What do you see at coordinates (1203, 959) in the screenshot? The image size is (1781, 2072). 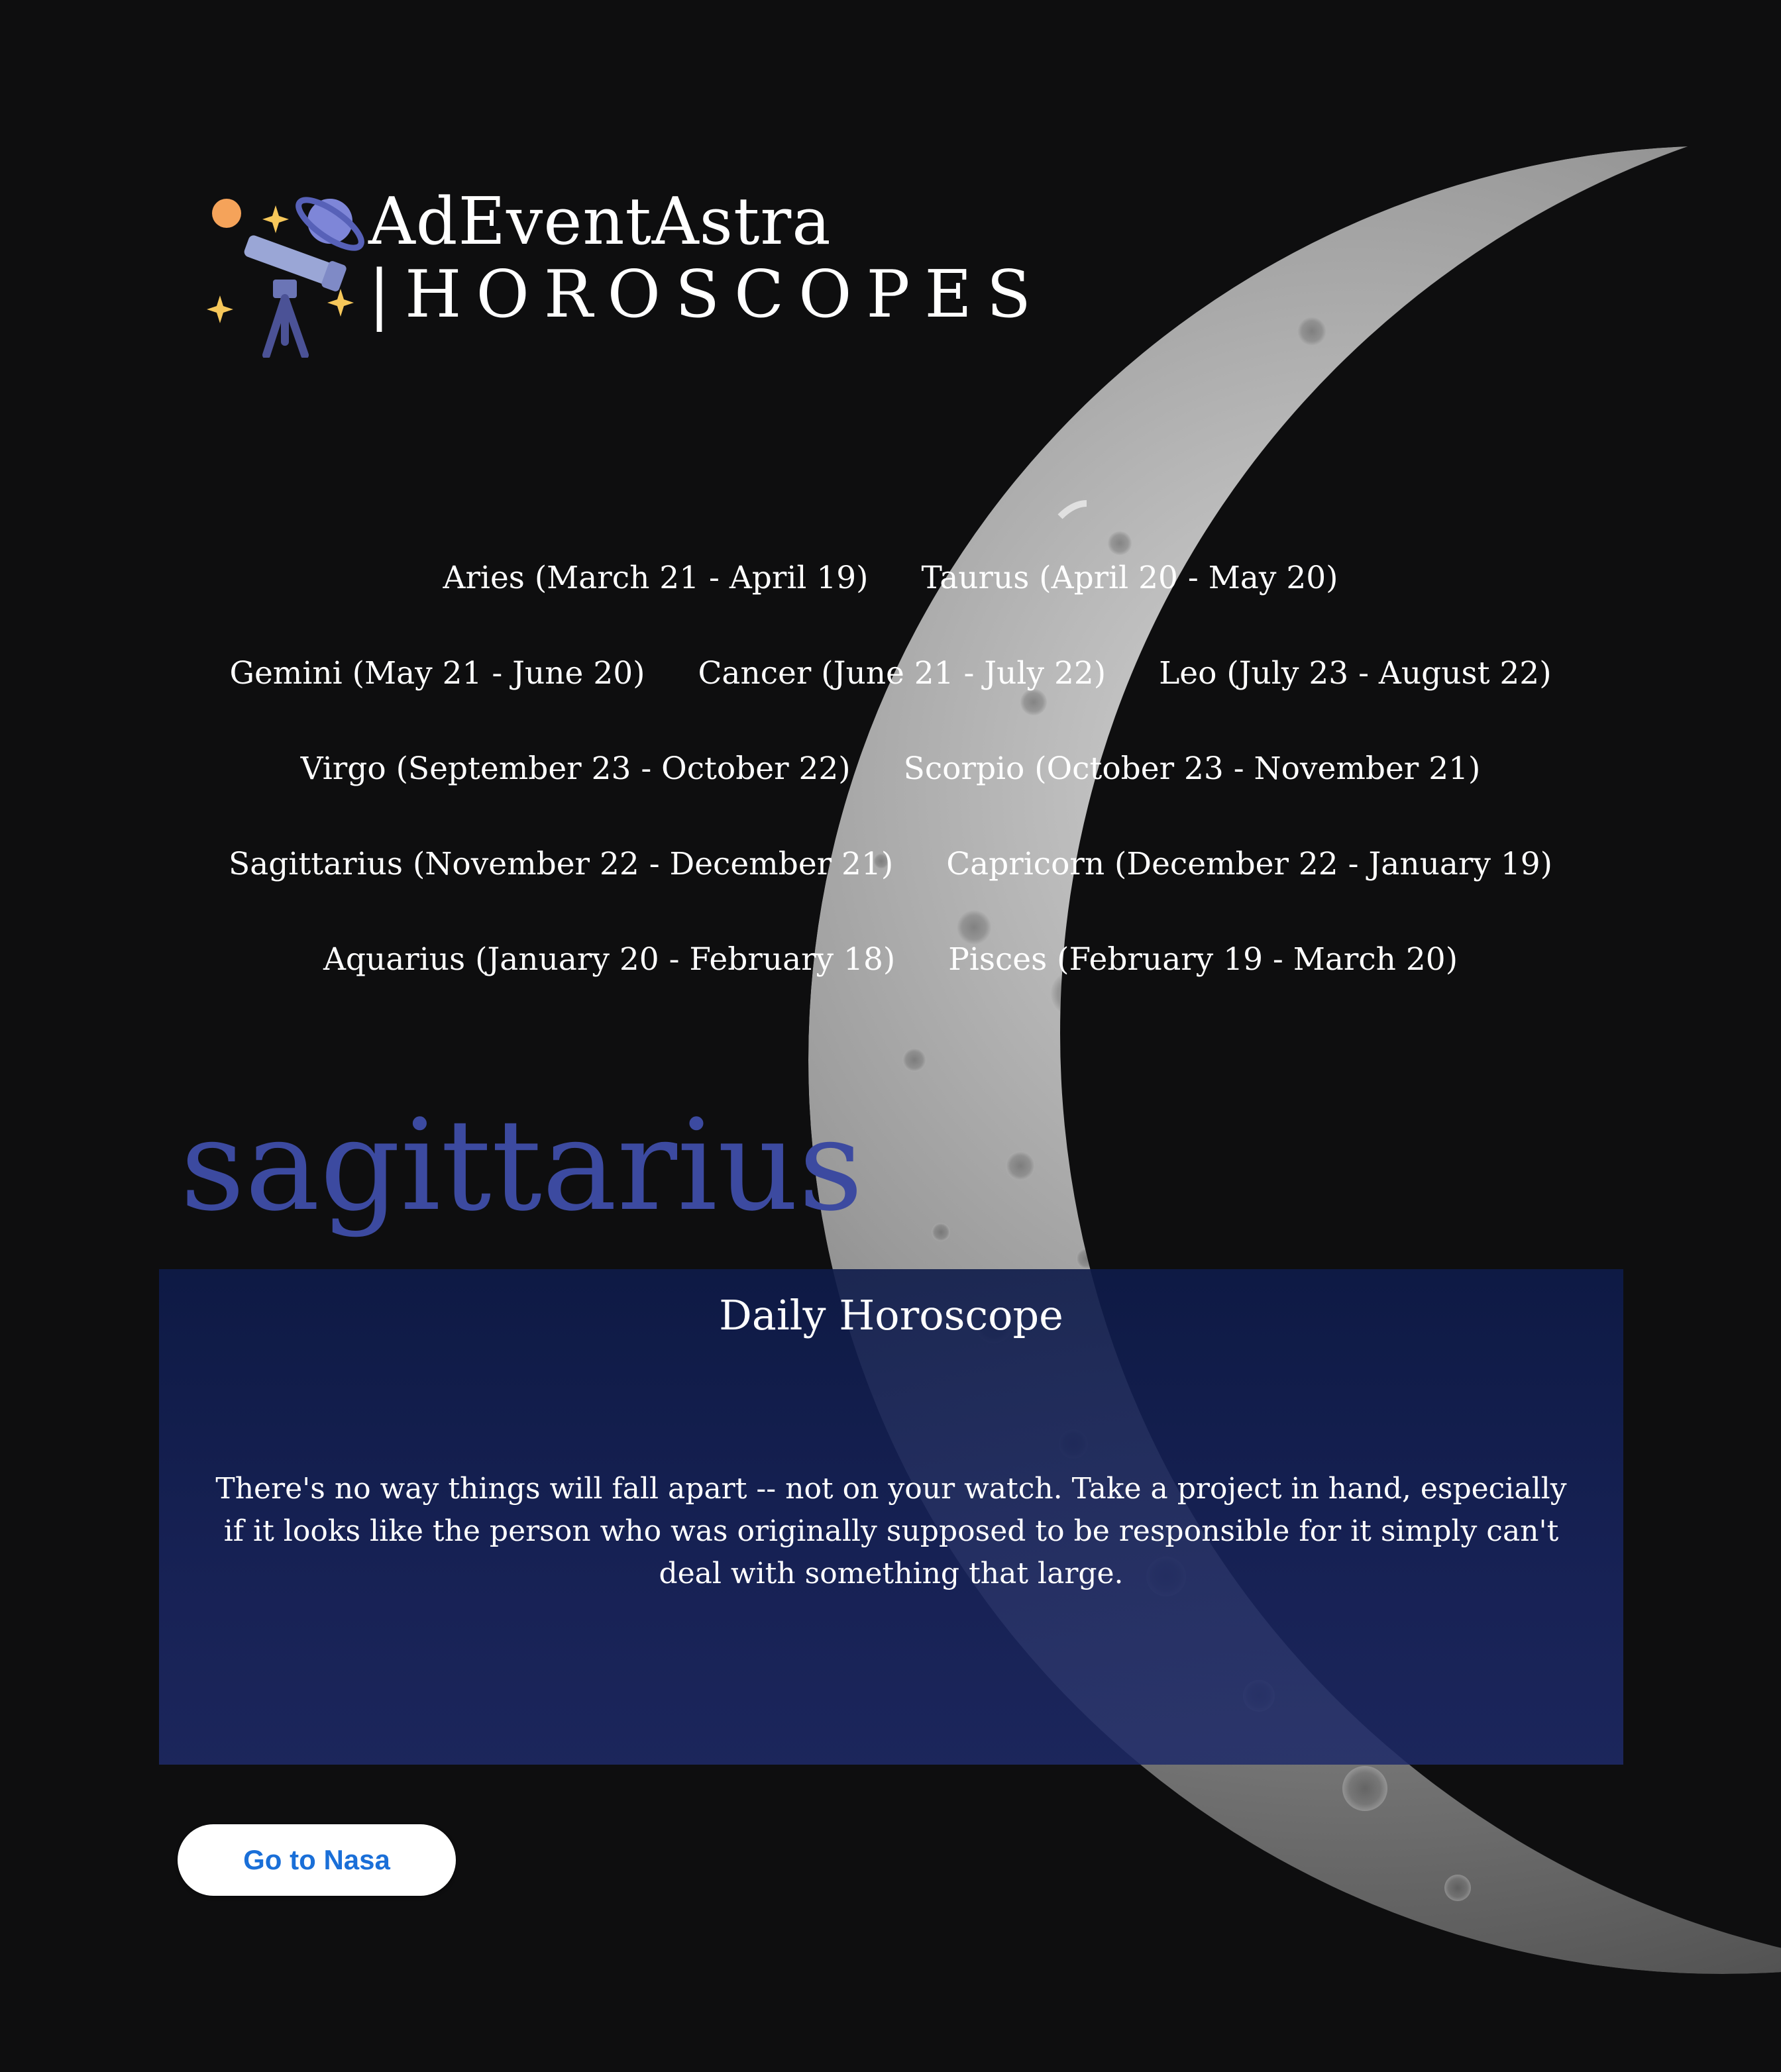 I see `sign-link-pisces: Pisces (February 19 - March 20)` at bounding box center [1203, 959].